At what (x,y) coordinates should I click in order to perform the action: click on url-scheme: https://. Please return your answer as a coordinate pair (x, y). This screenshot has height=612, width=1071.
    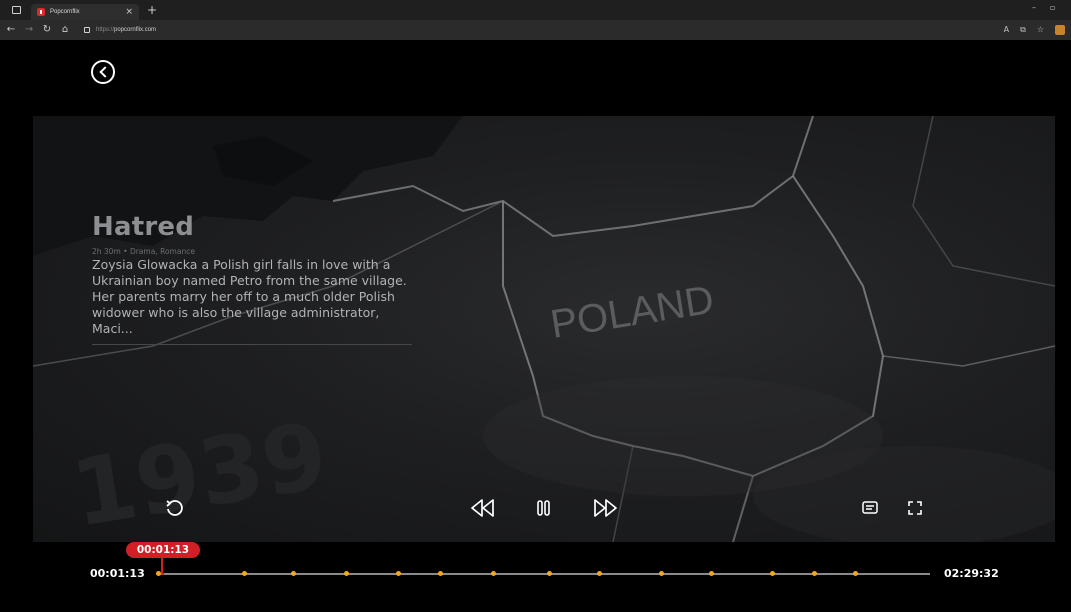
    Looking at the image, I should click on (105, 30).